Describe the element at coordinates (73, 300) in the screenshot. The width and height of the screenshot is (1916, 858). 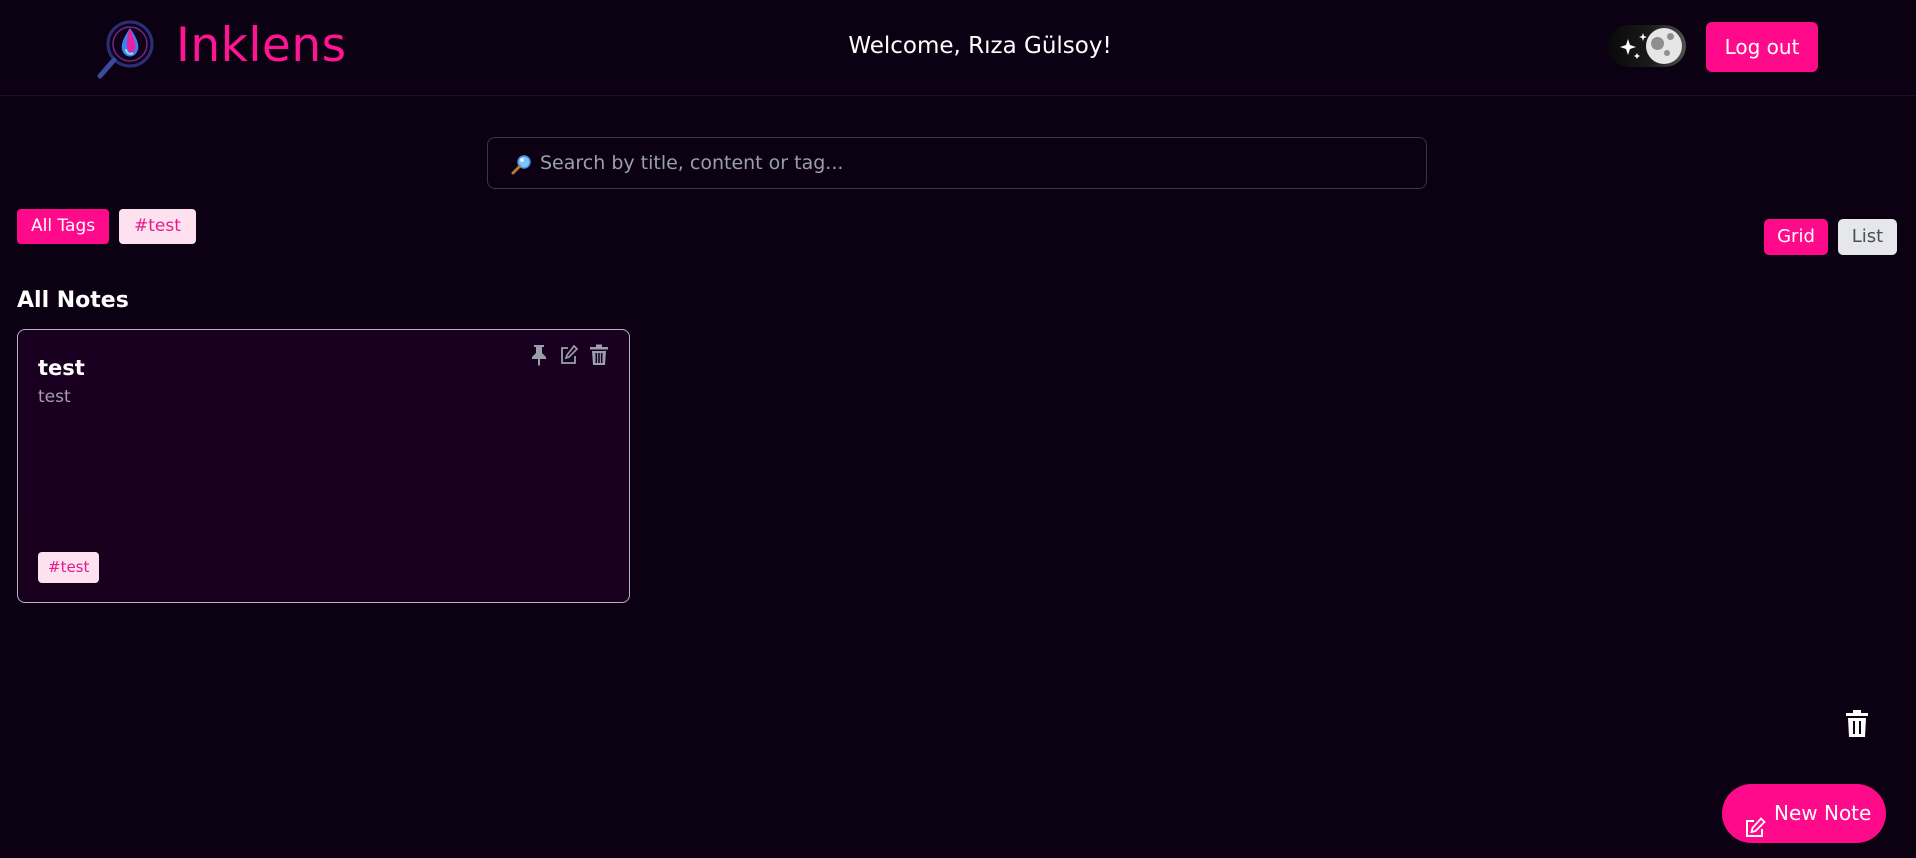
I see `section-title: All Notes` at that location.